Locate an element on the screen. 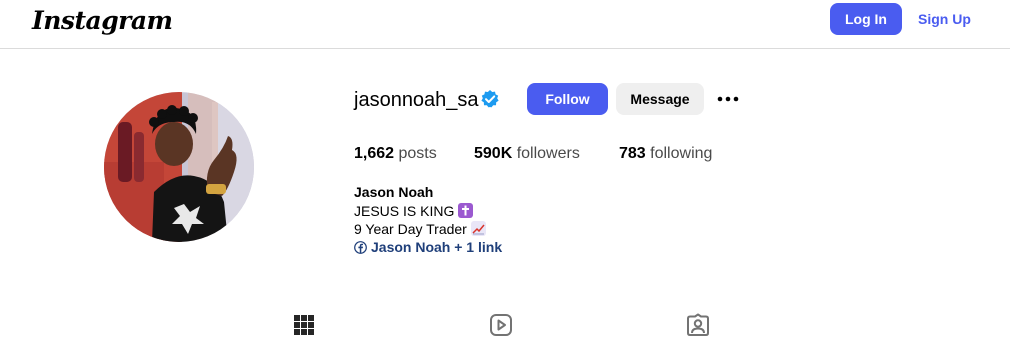  latin-cross-emoji-icon is located at coordinates (466, 210).